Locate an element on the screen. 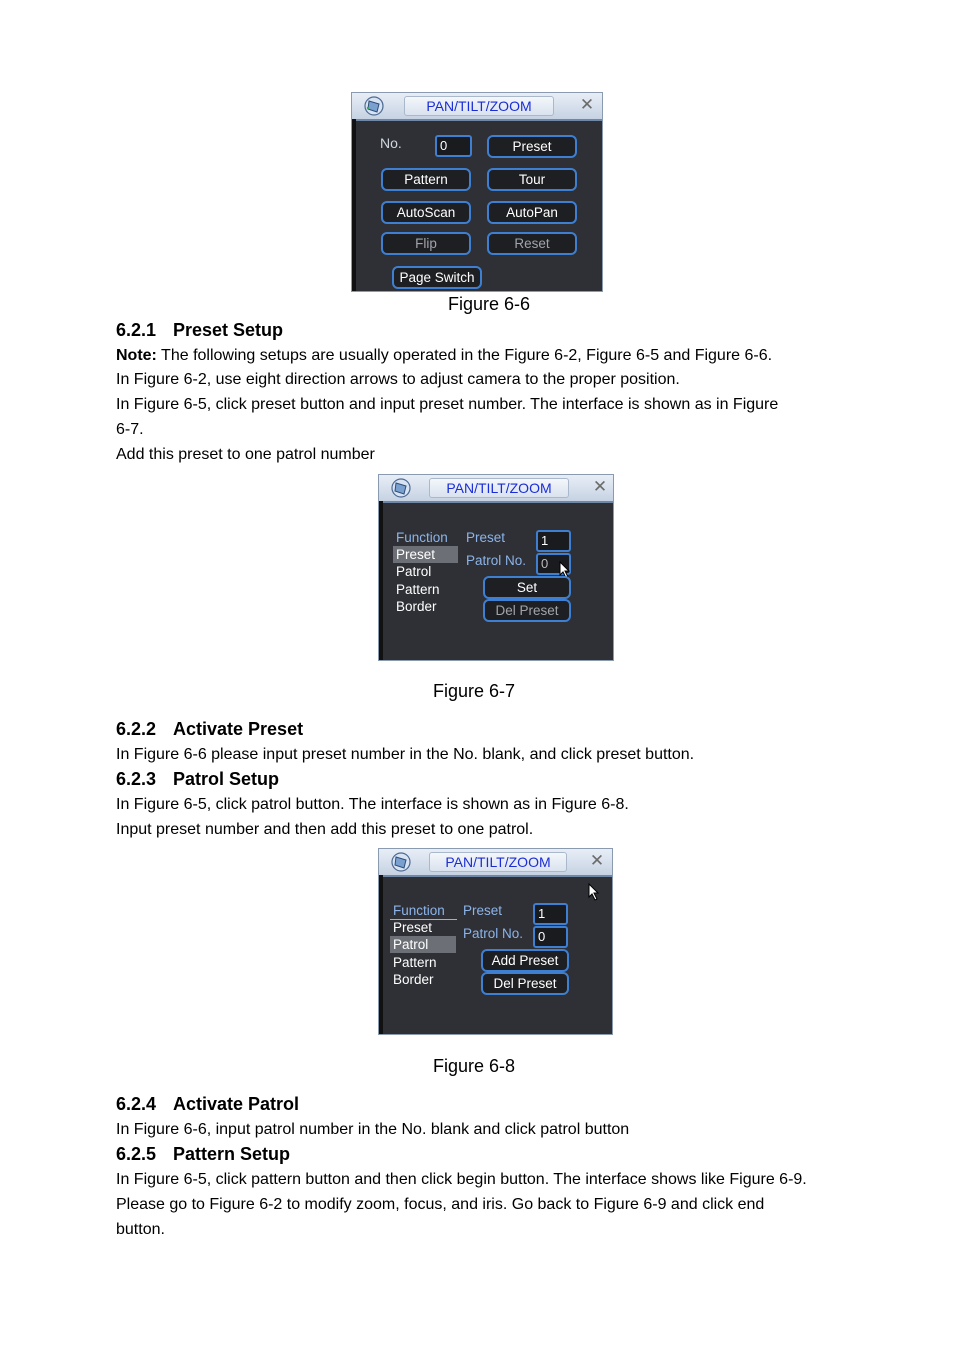  no-label: No. is located at coordinates (391, 143).